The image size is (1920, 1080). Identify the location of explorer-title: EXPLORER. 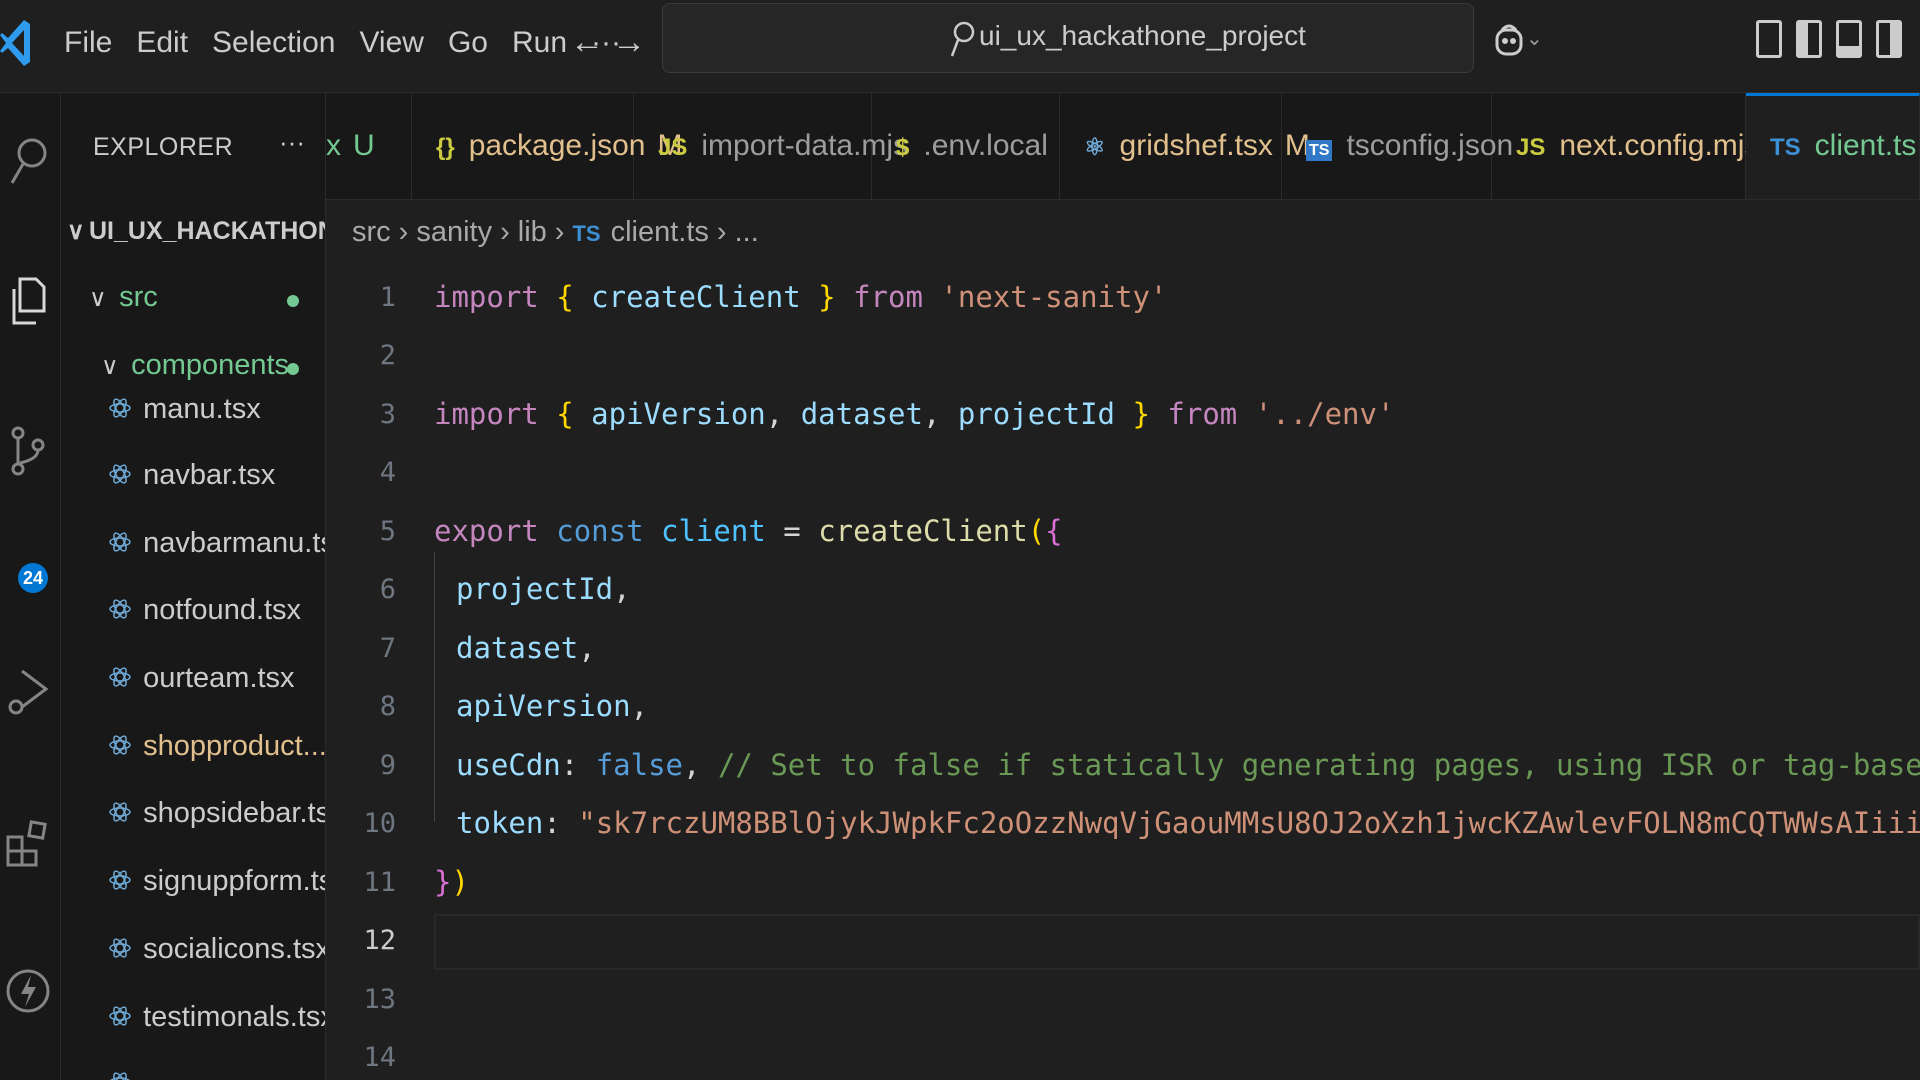
(163, 147).